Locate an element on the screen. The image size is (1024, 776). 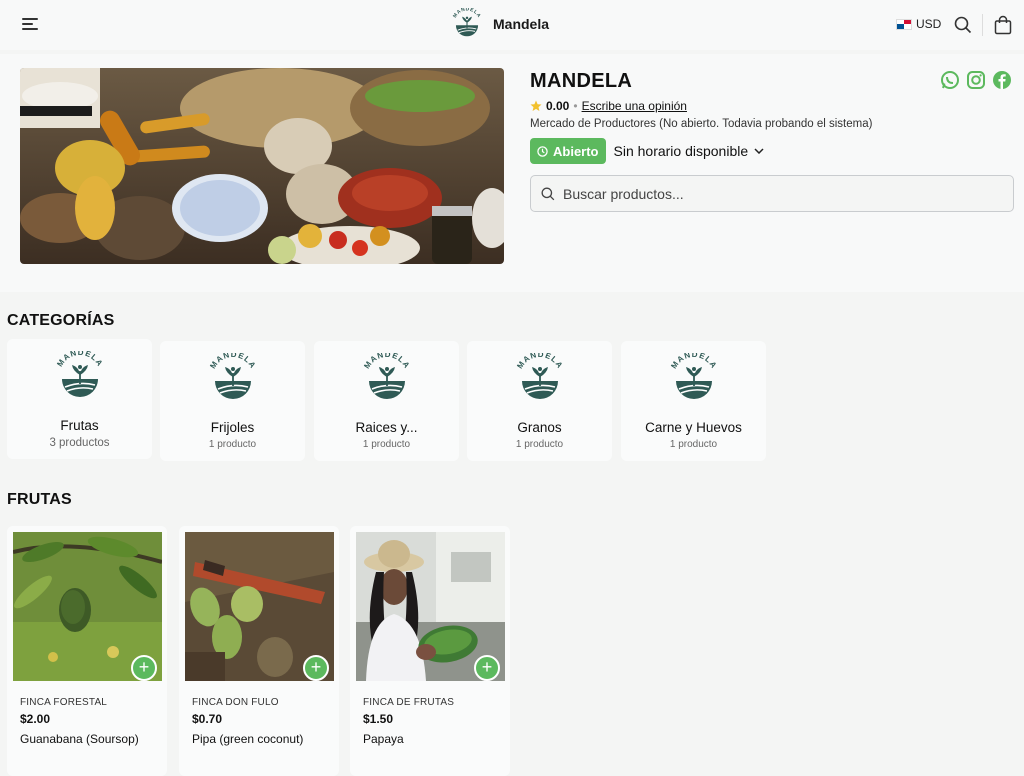
schedule-dropdown: Sin horario disponible is located at coordinates (689, 151).